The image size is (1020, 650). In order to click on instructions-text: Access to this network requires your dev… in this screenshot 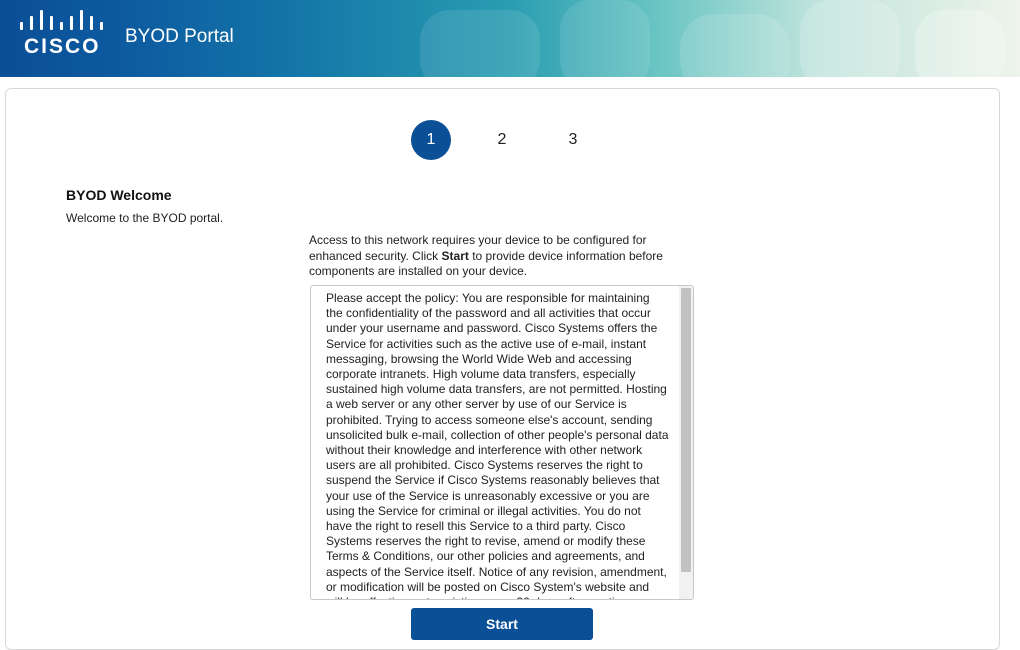, I will do `click(501, 256)`.